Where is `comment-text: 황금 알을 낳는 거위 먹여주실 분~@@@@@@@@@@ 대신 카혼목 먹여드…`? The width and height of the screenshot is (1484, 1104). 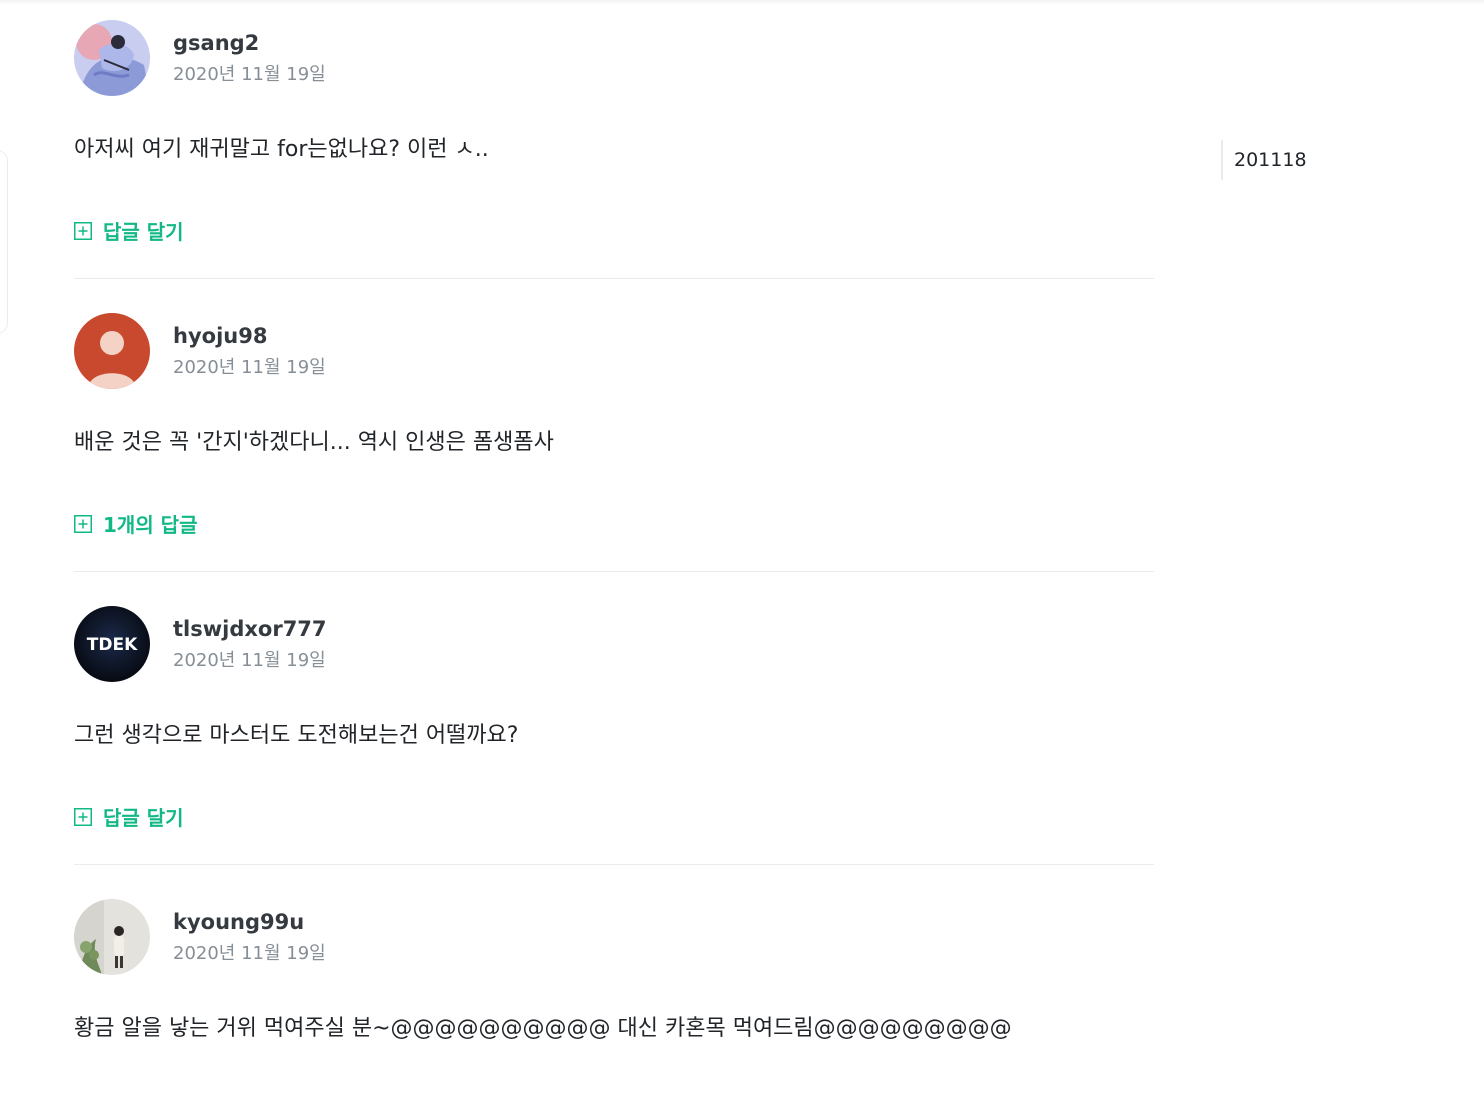
comment-text: 황금 알을 낳는 거위 먹여주실 분~@@@@@@@@@@ 대신 카혼목 먹여드… is located at coordinates (543, 1028).